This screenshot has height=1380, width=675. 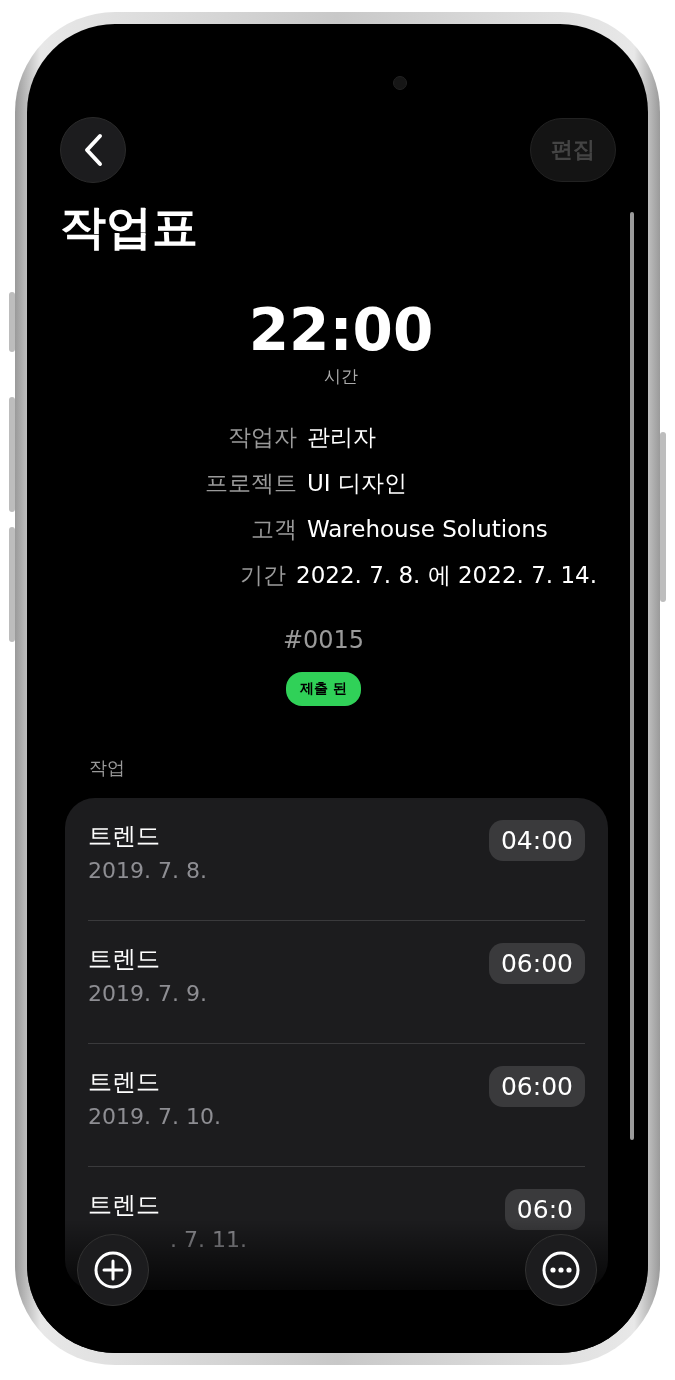 I want to click on detail-value: 관리자, so click(x=341, y=437).